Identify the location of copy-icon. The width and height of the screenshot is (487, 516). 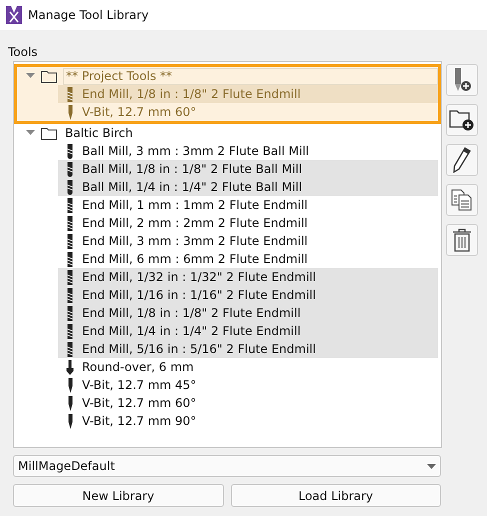
(462, 200).